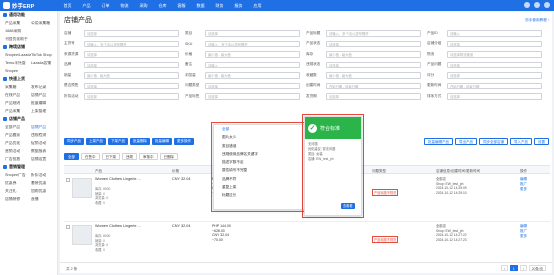  I want to click on top-nav-item: 财务, so click(219, 6).